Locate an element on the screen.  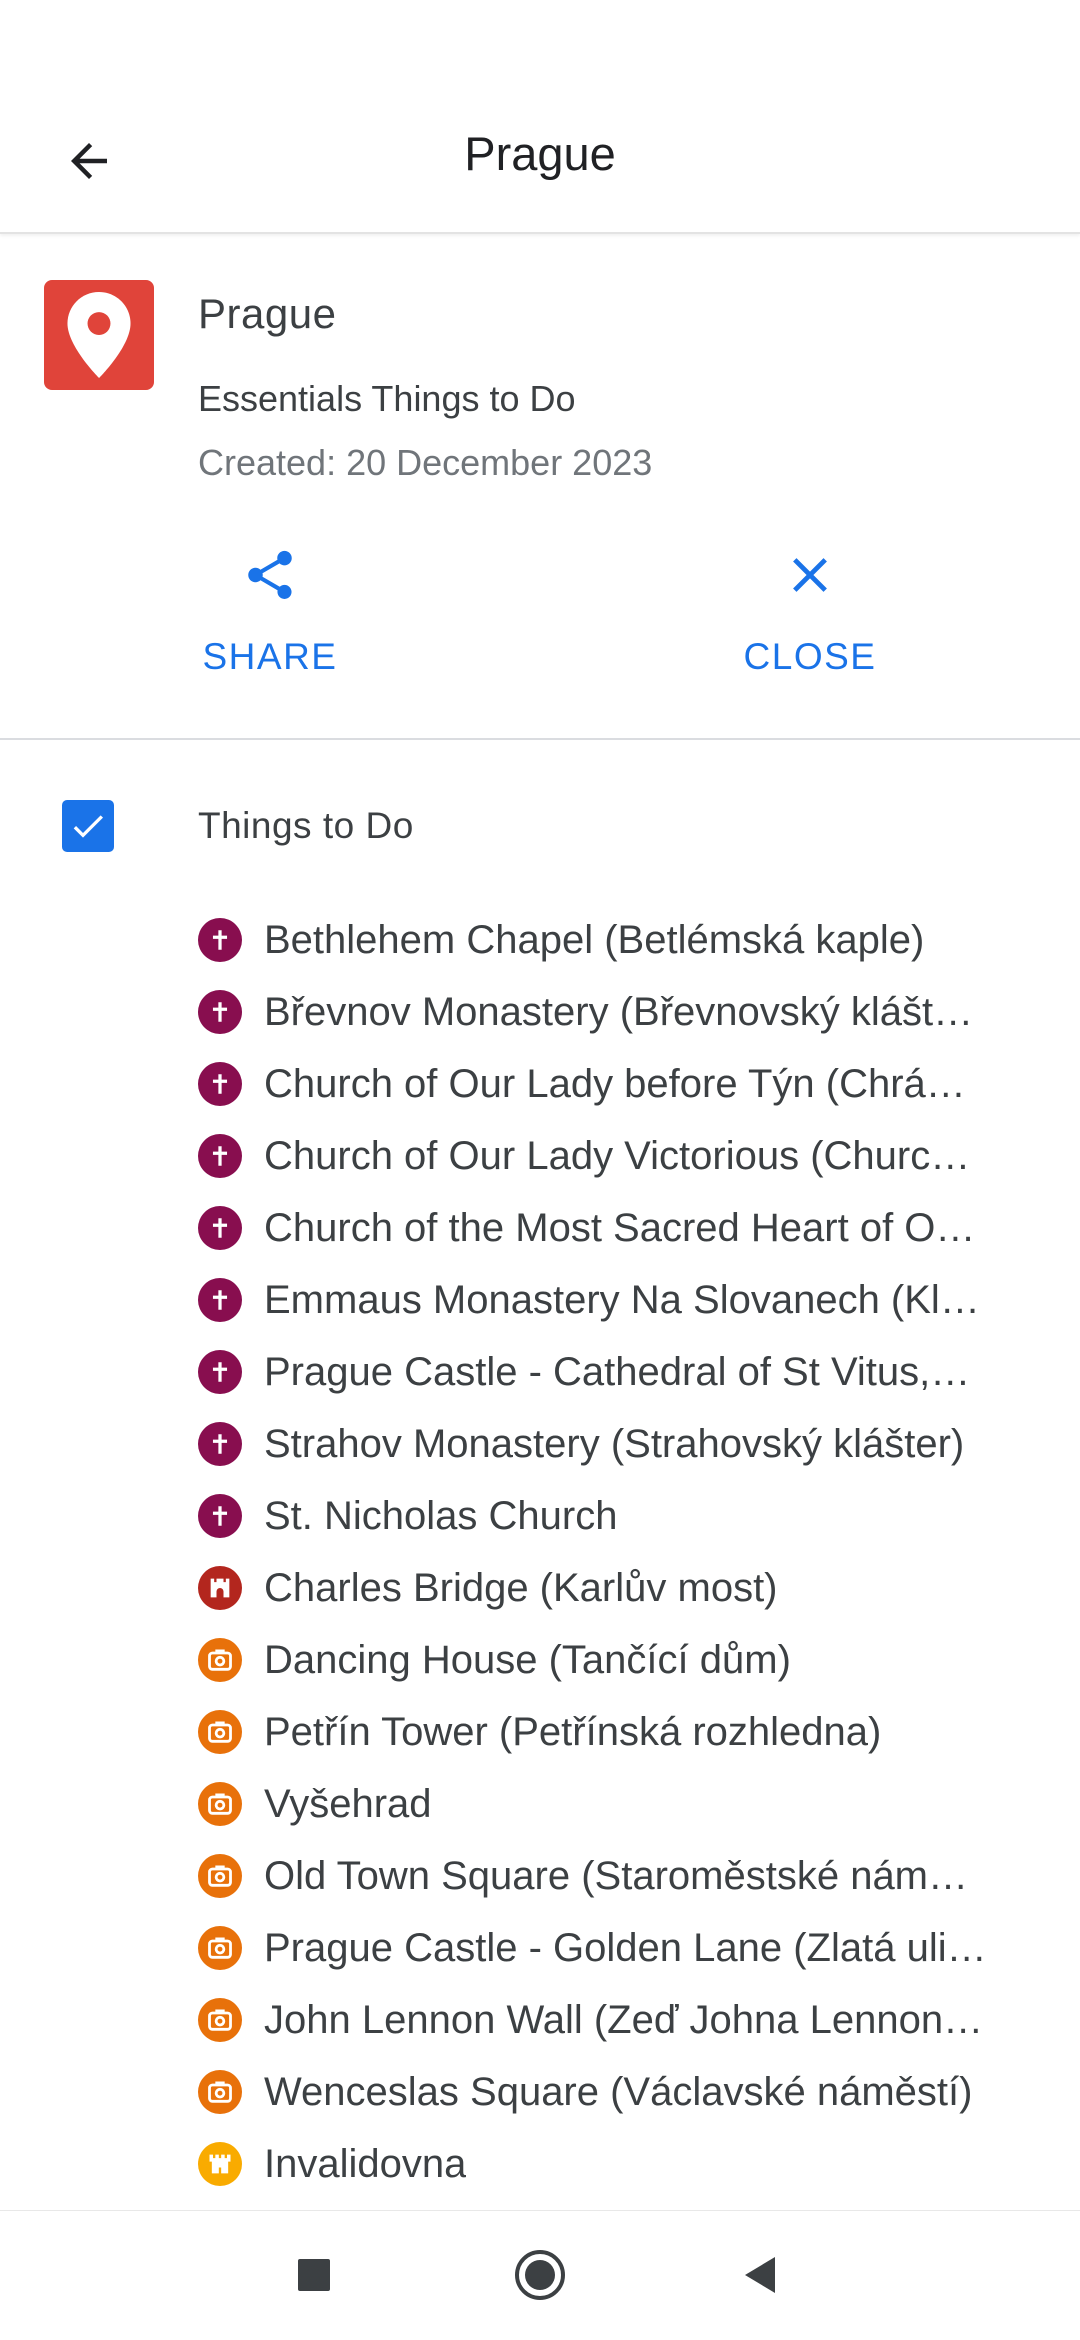
map-pin-icon is located at coordinates (99, 335).